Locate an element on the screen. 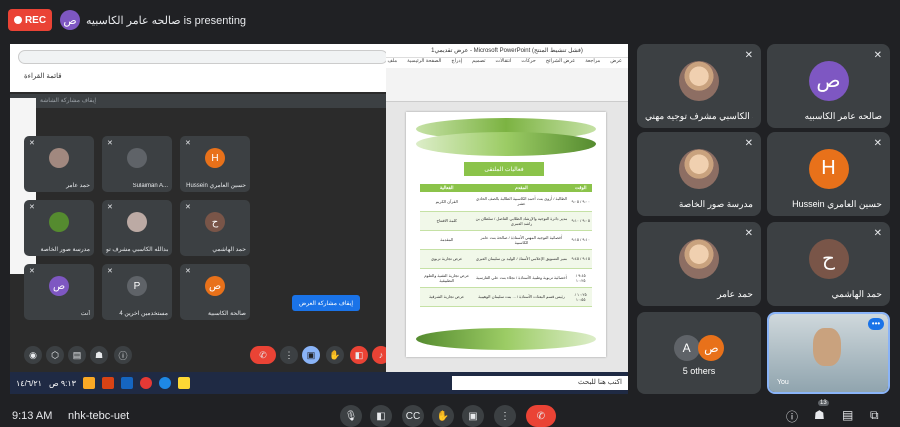 This screenshot has height=427, width=900. recording-indicator: REC is located at coordinates (30, 20).